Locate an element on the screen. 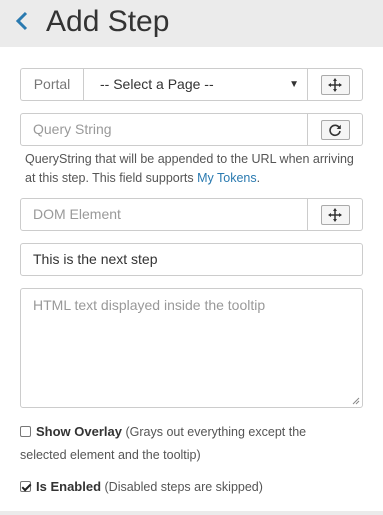  step-title-input: This is the next step is located at coordinates (191, 259).